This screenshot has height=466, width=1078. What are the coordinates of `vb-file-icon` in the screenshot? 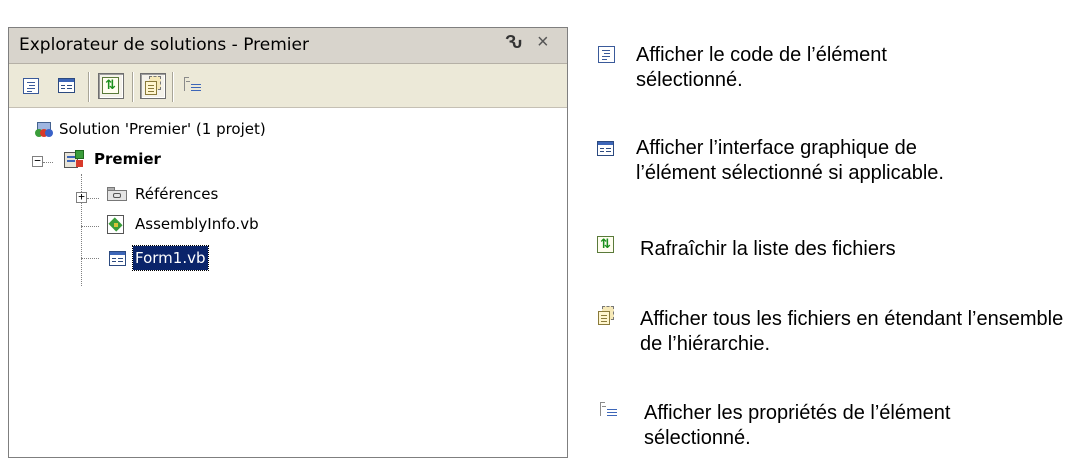 It's located at (116, 224).